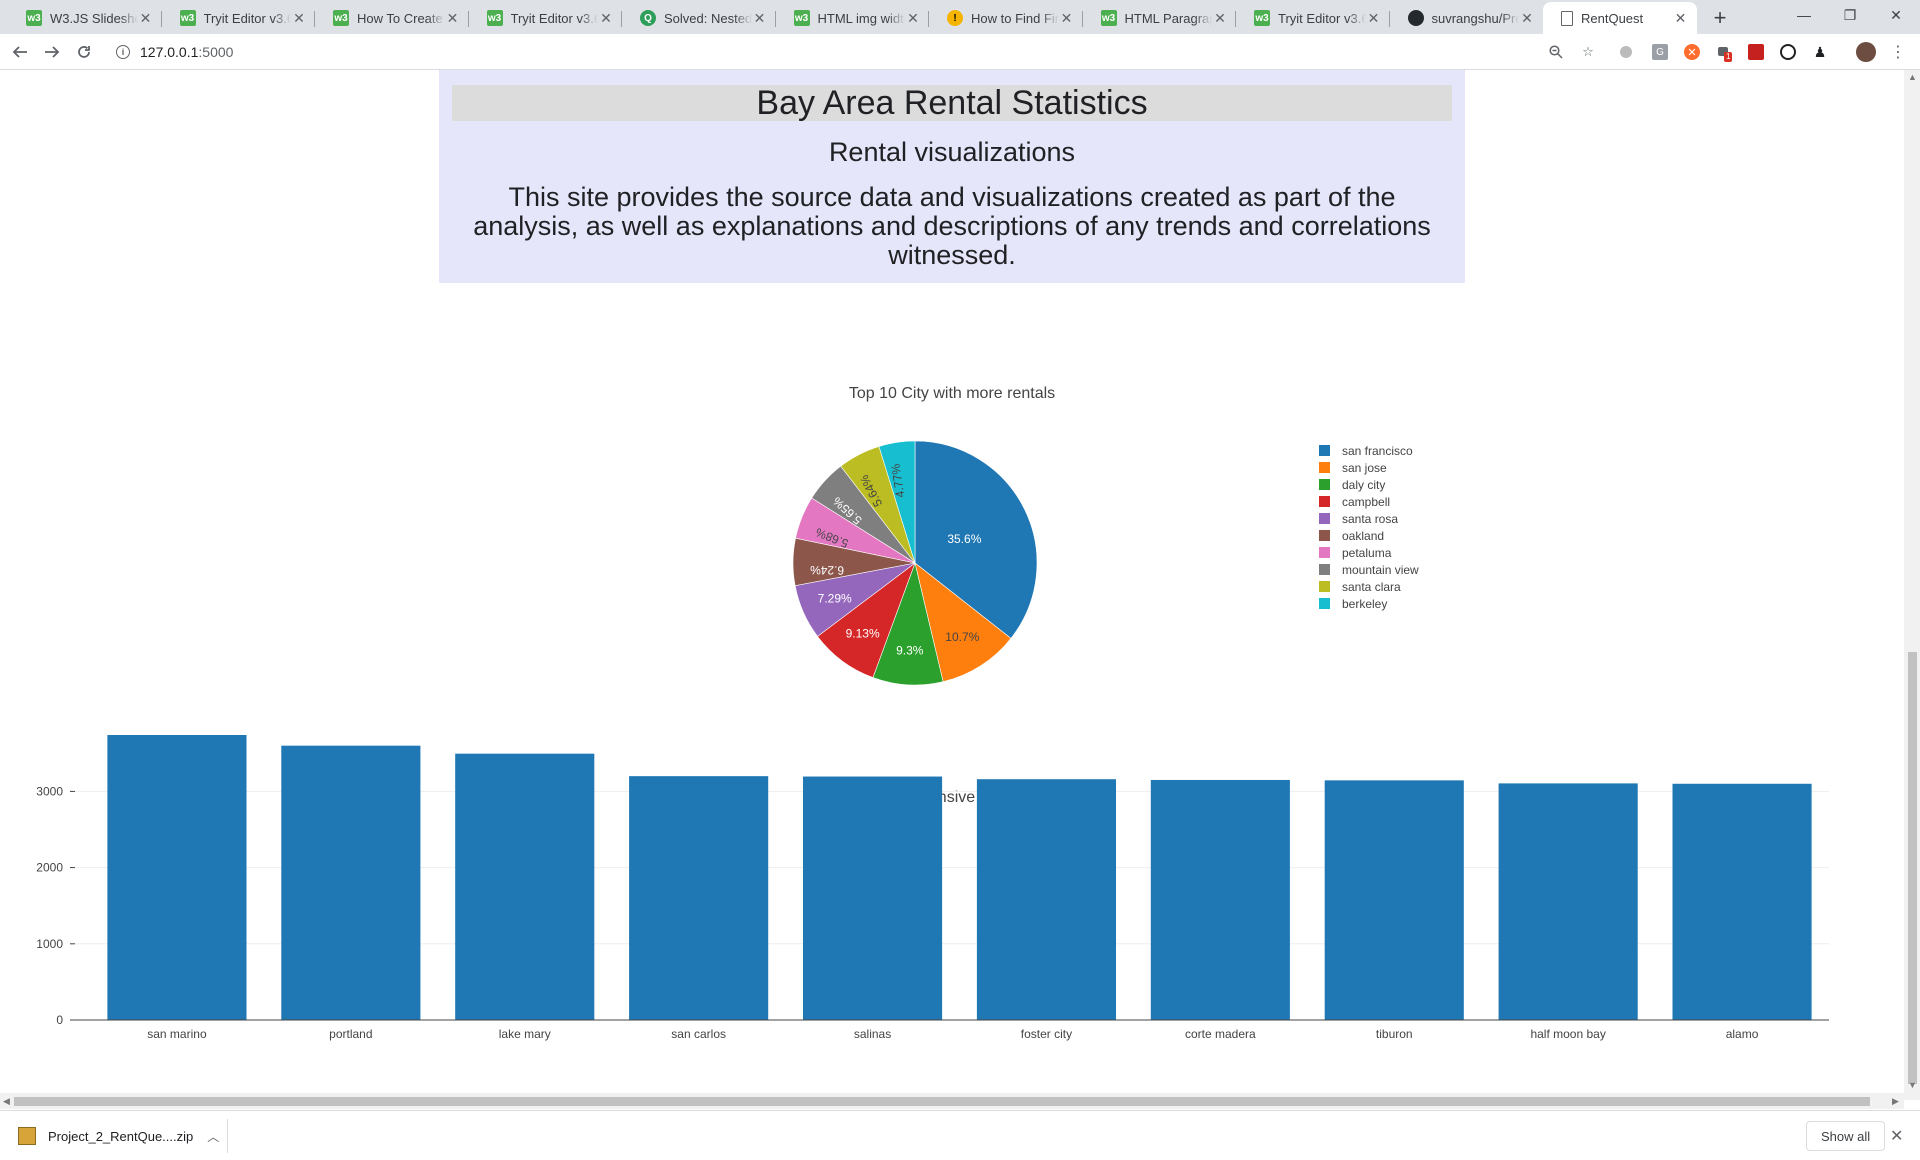 This screenshot has height=1160, width=1920. What do you see at coordinates (20, 52) in the screenshot?
I see `back-button` at bounding box center [20, 52].